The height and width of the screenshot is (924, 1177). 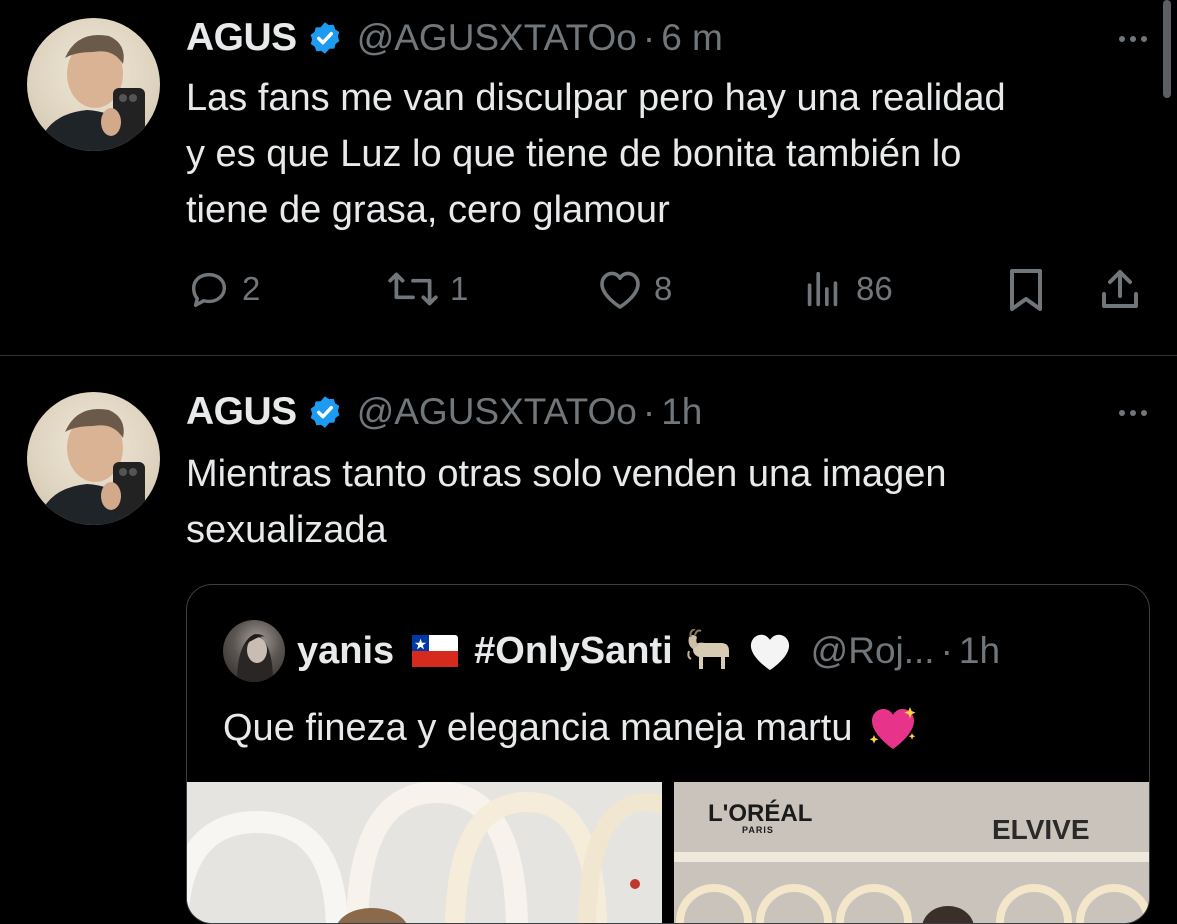 I want to click on views-count: 86, so click(x=874, y=288).